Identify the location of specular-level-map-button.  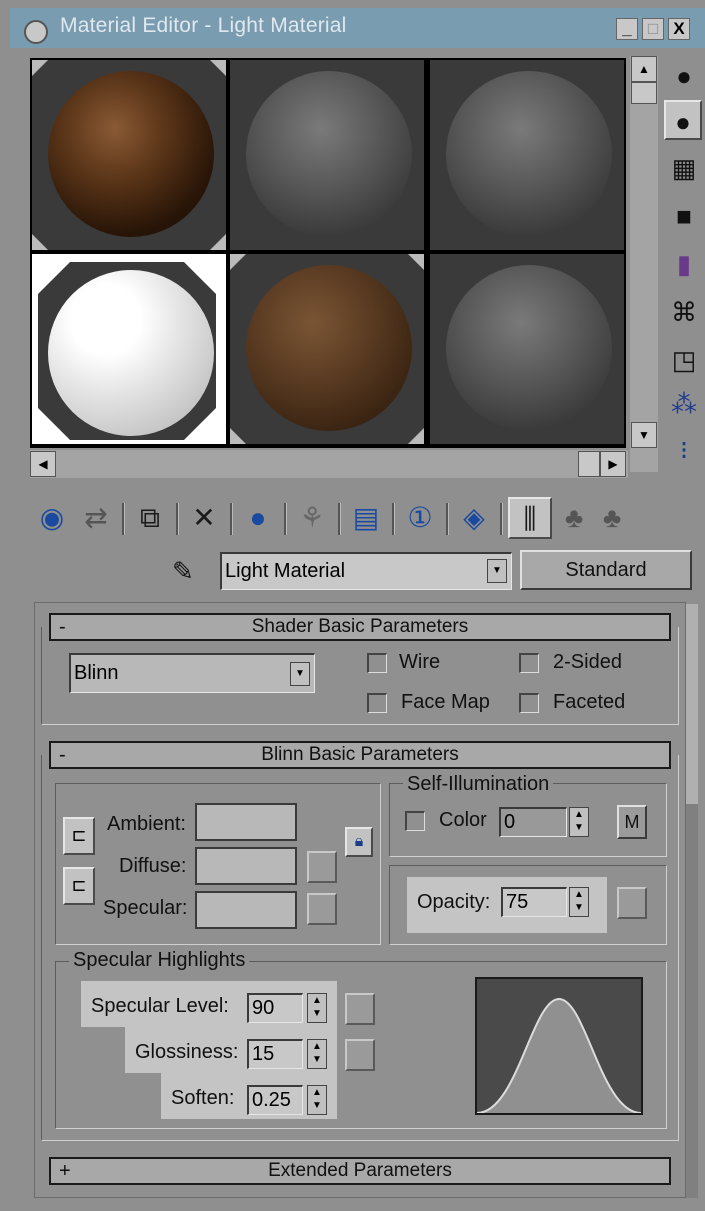
(360, 1009).